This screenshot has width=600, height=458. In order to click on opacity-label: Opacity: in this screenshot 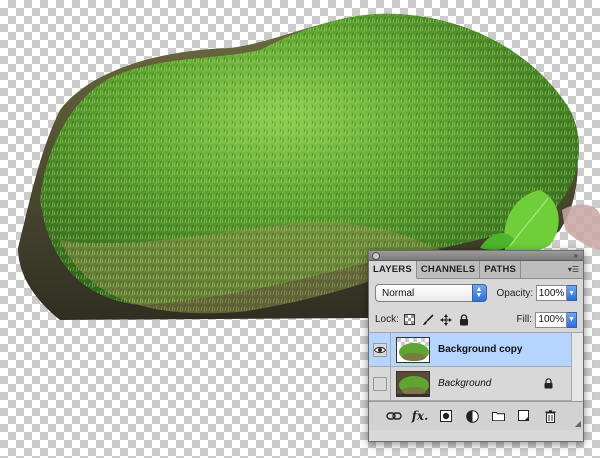, I will do `click(515, 293)`.